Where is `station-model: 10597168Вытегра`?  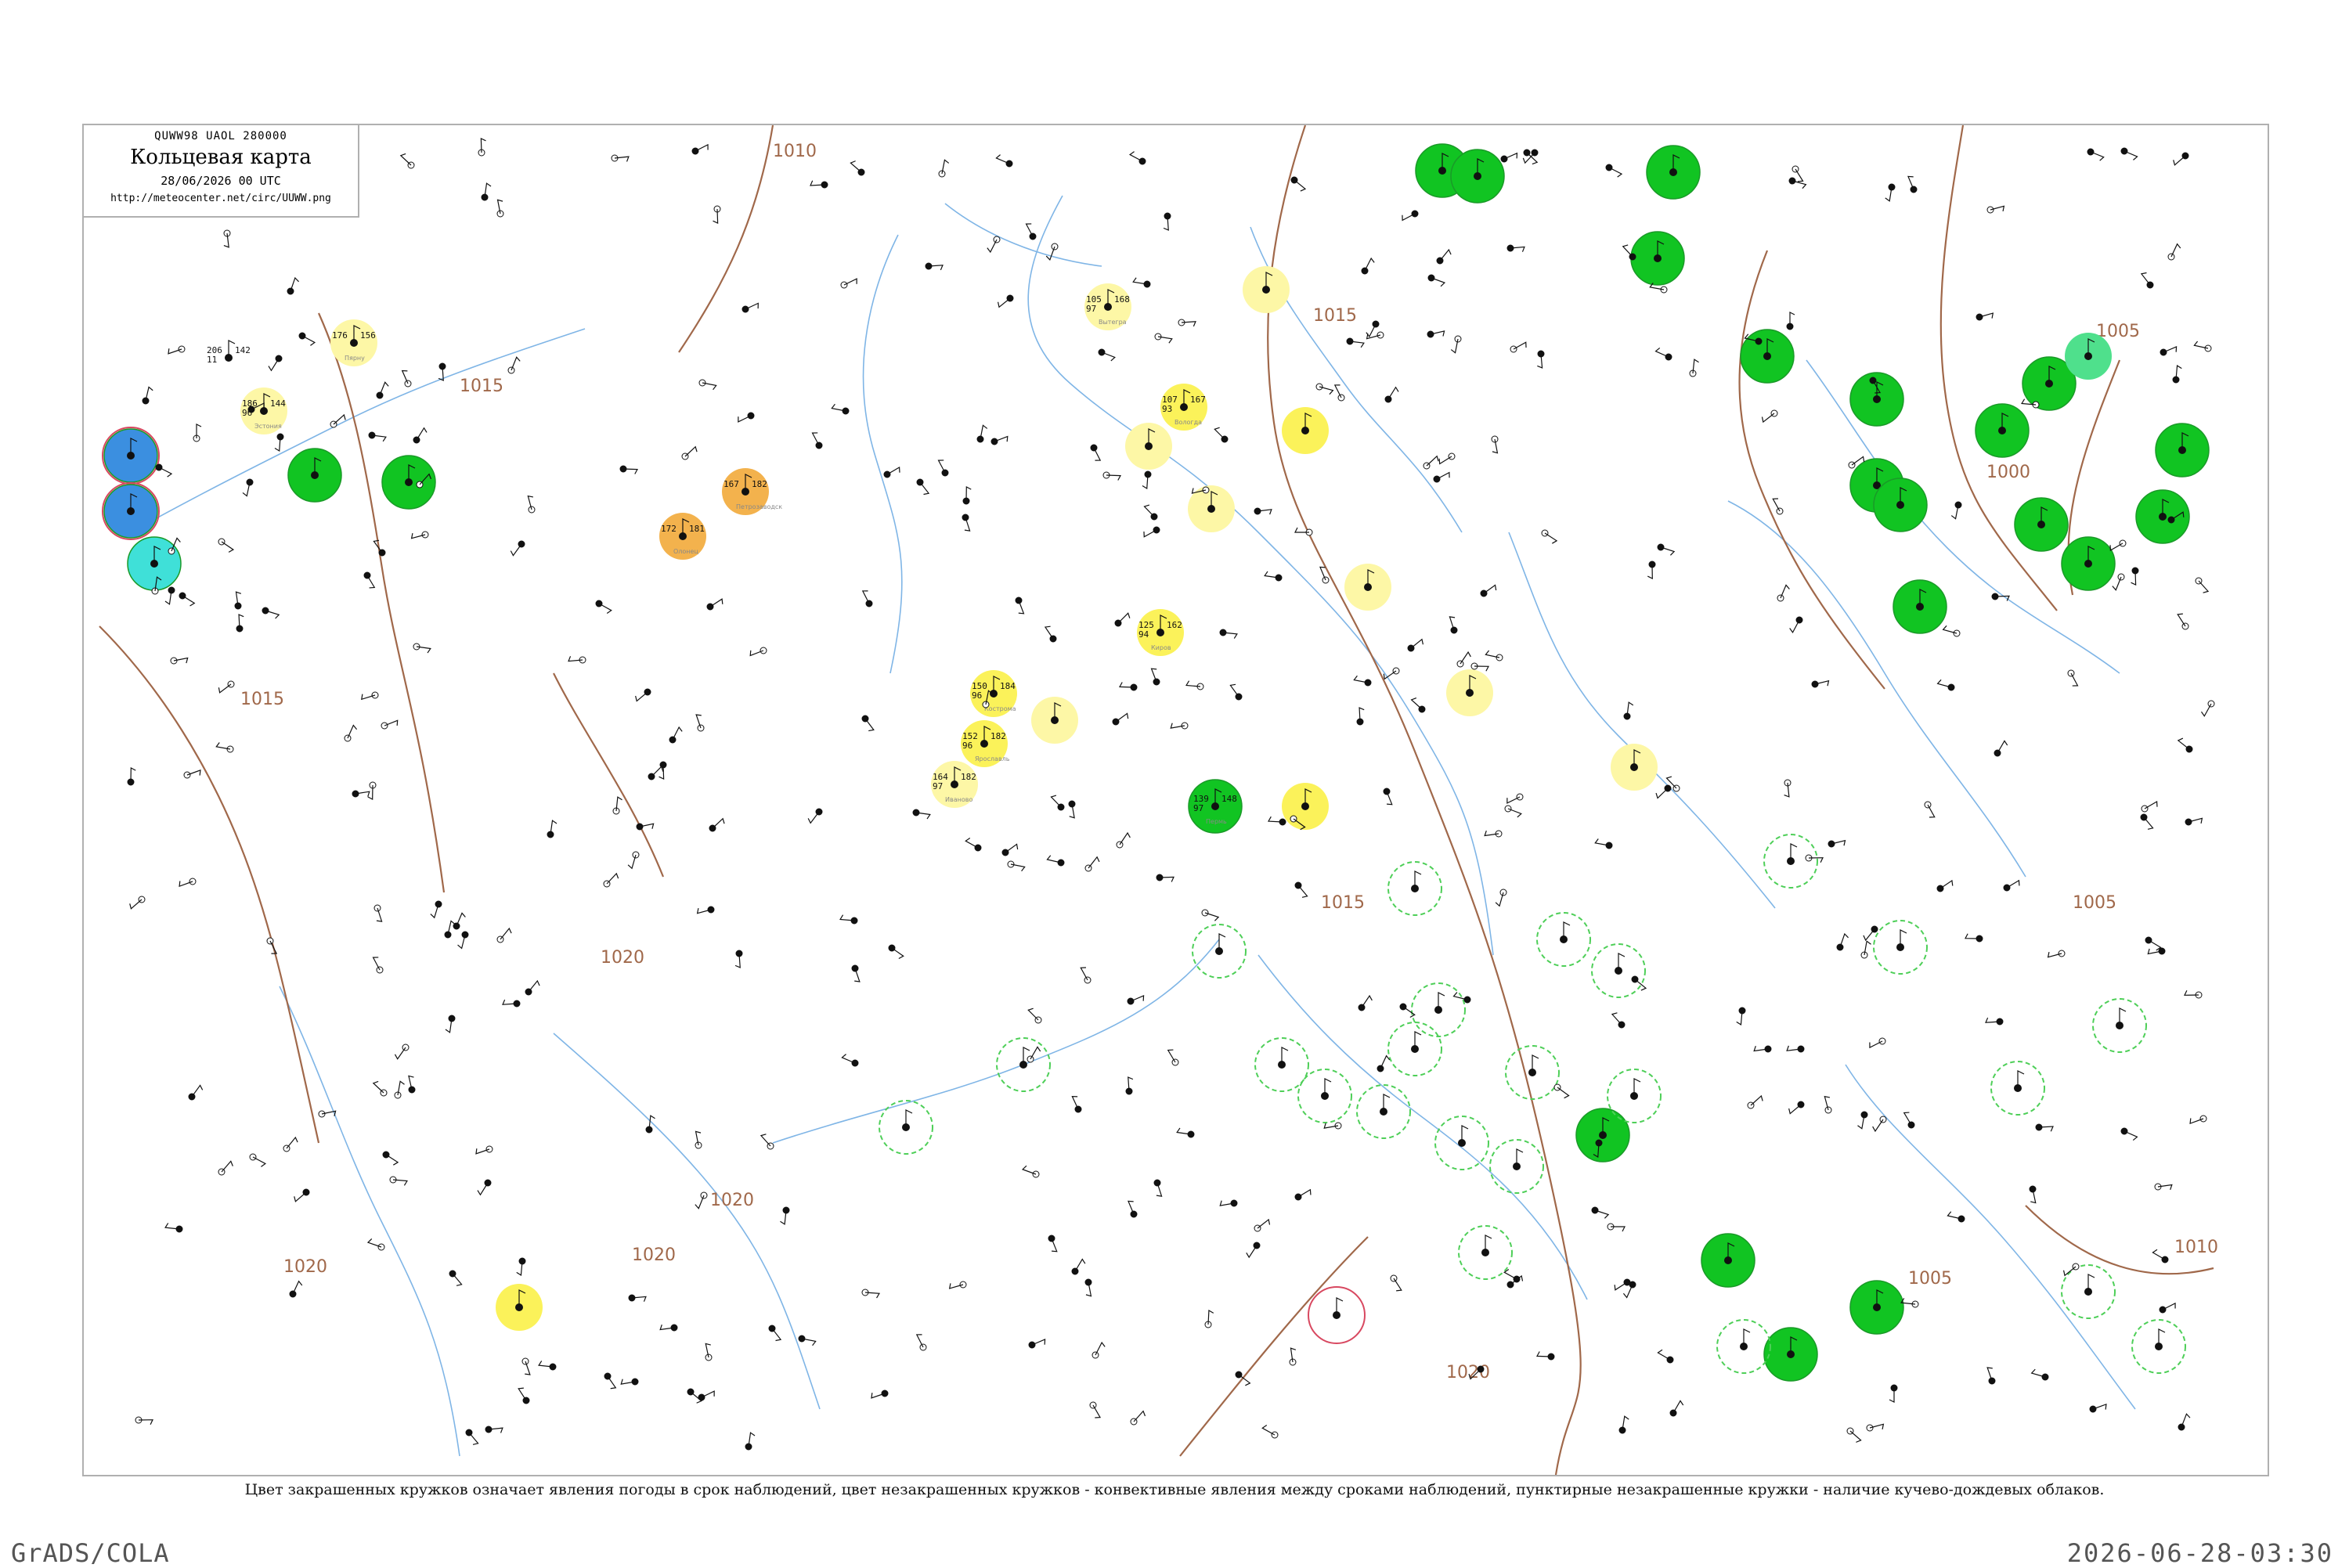 station-model: 10597168Вытегра is located at coordinates (1108, 306).